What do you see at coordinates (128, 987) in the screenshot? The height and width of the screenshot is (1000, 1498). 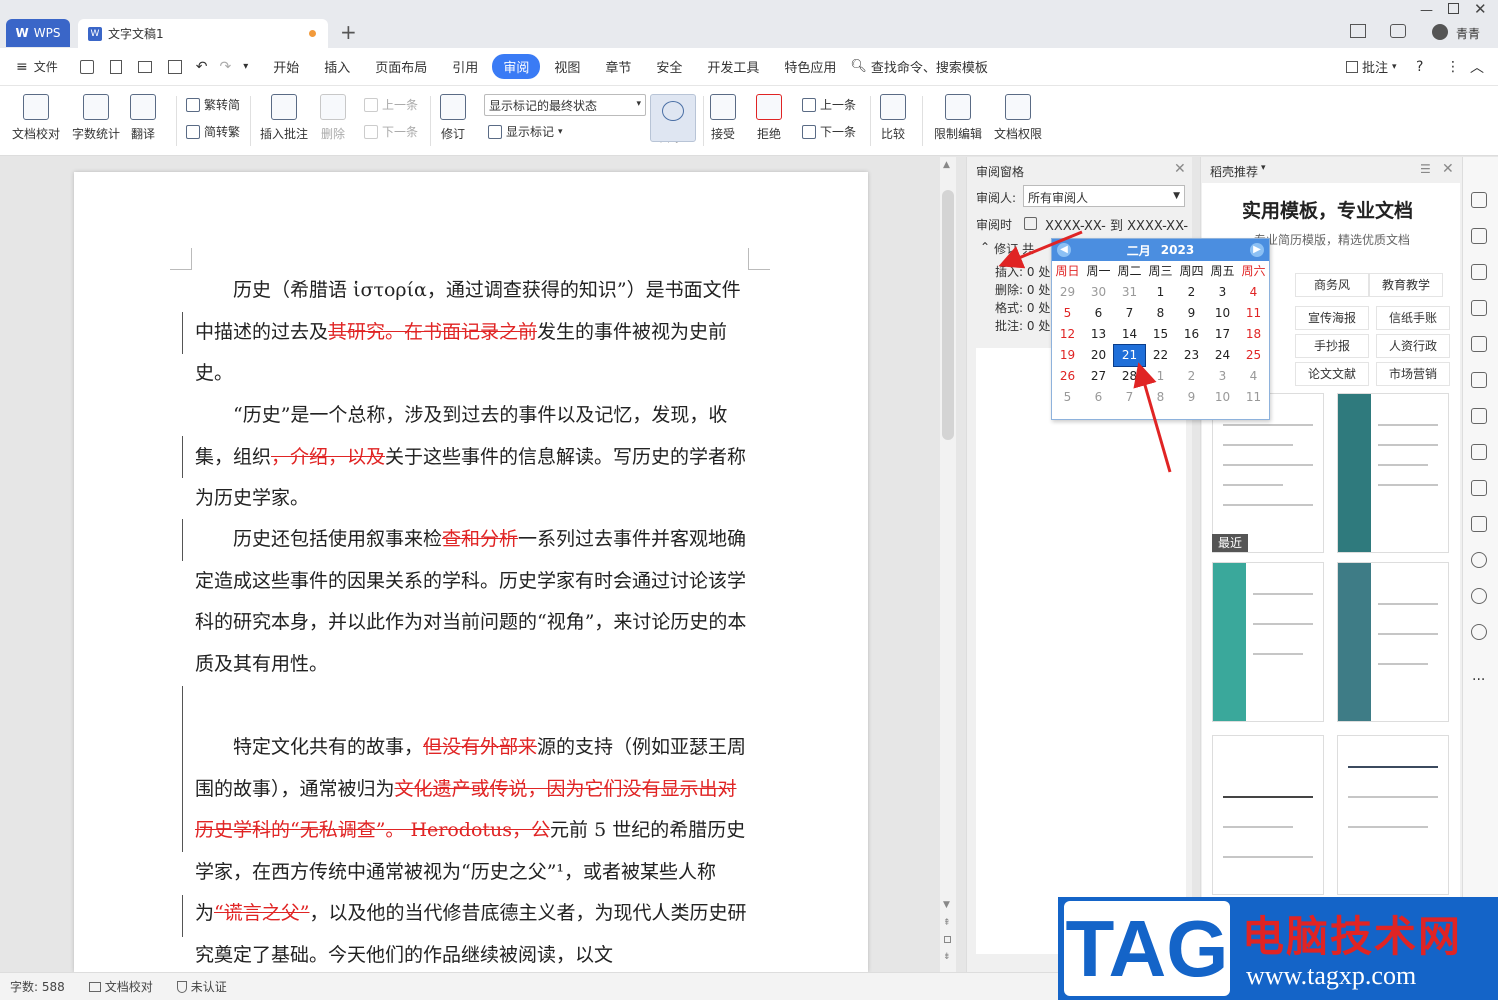 I see `doc-check-status-label: 文档校对` at bounding box center [128, 987].